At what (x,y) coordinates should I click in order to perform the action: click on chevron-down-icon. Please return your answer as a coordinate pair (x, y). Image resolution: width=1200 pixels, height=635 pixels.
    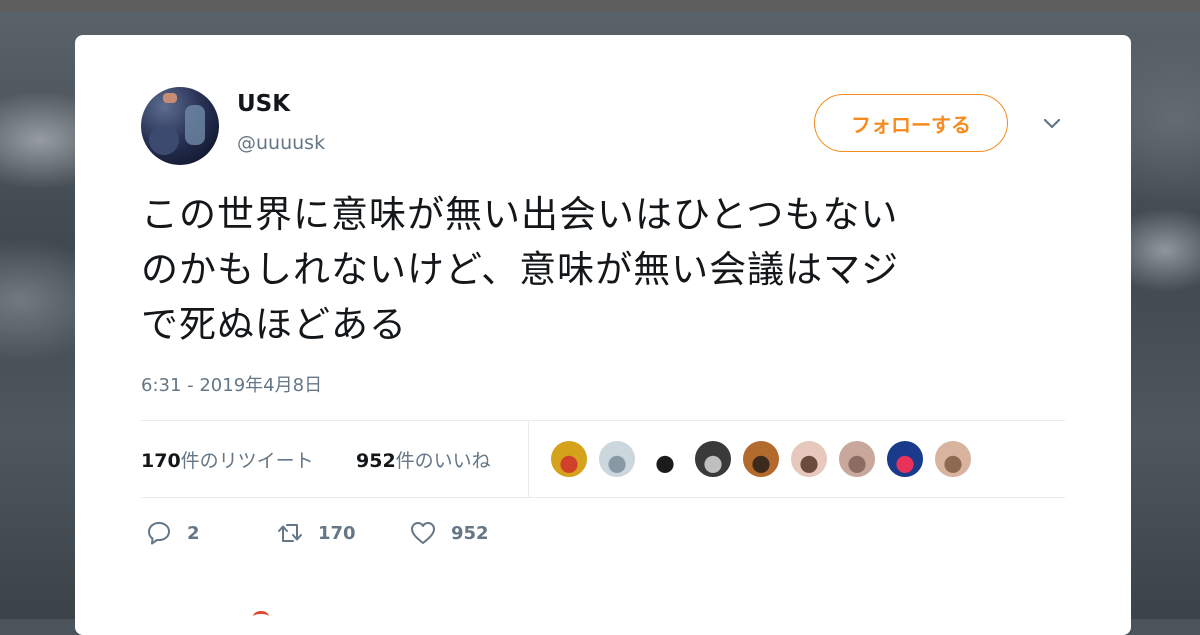
    Looking at the image, I should click on (1052, 124).